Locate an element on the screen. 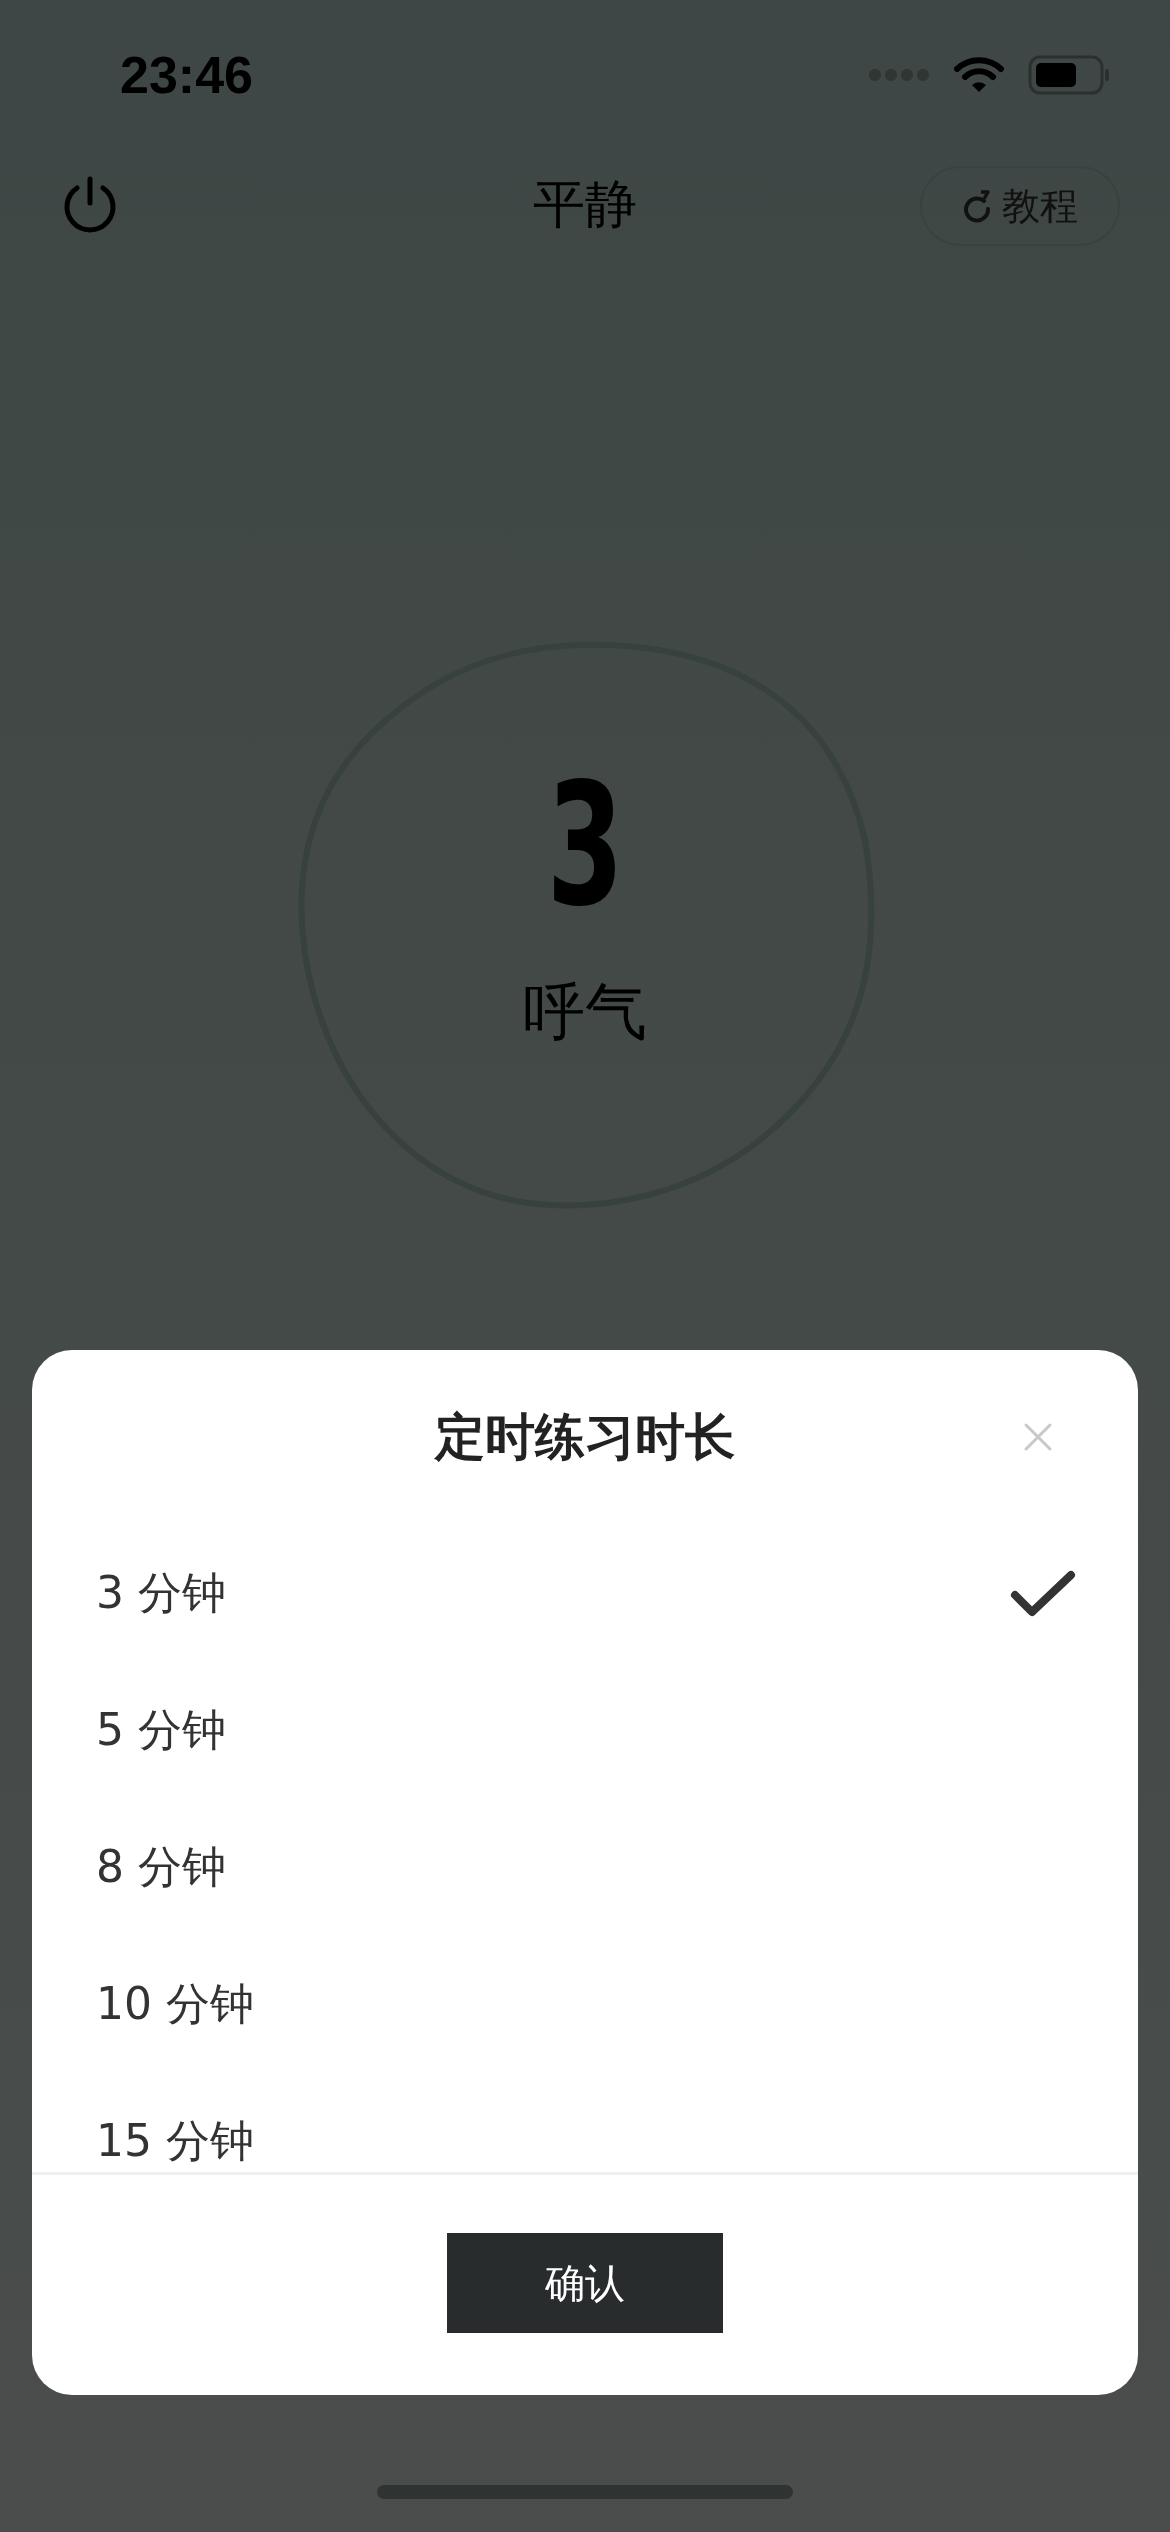  breath-count: 3 is located at coordinates (585, 845).